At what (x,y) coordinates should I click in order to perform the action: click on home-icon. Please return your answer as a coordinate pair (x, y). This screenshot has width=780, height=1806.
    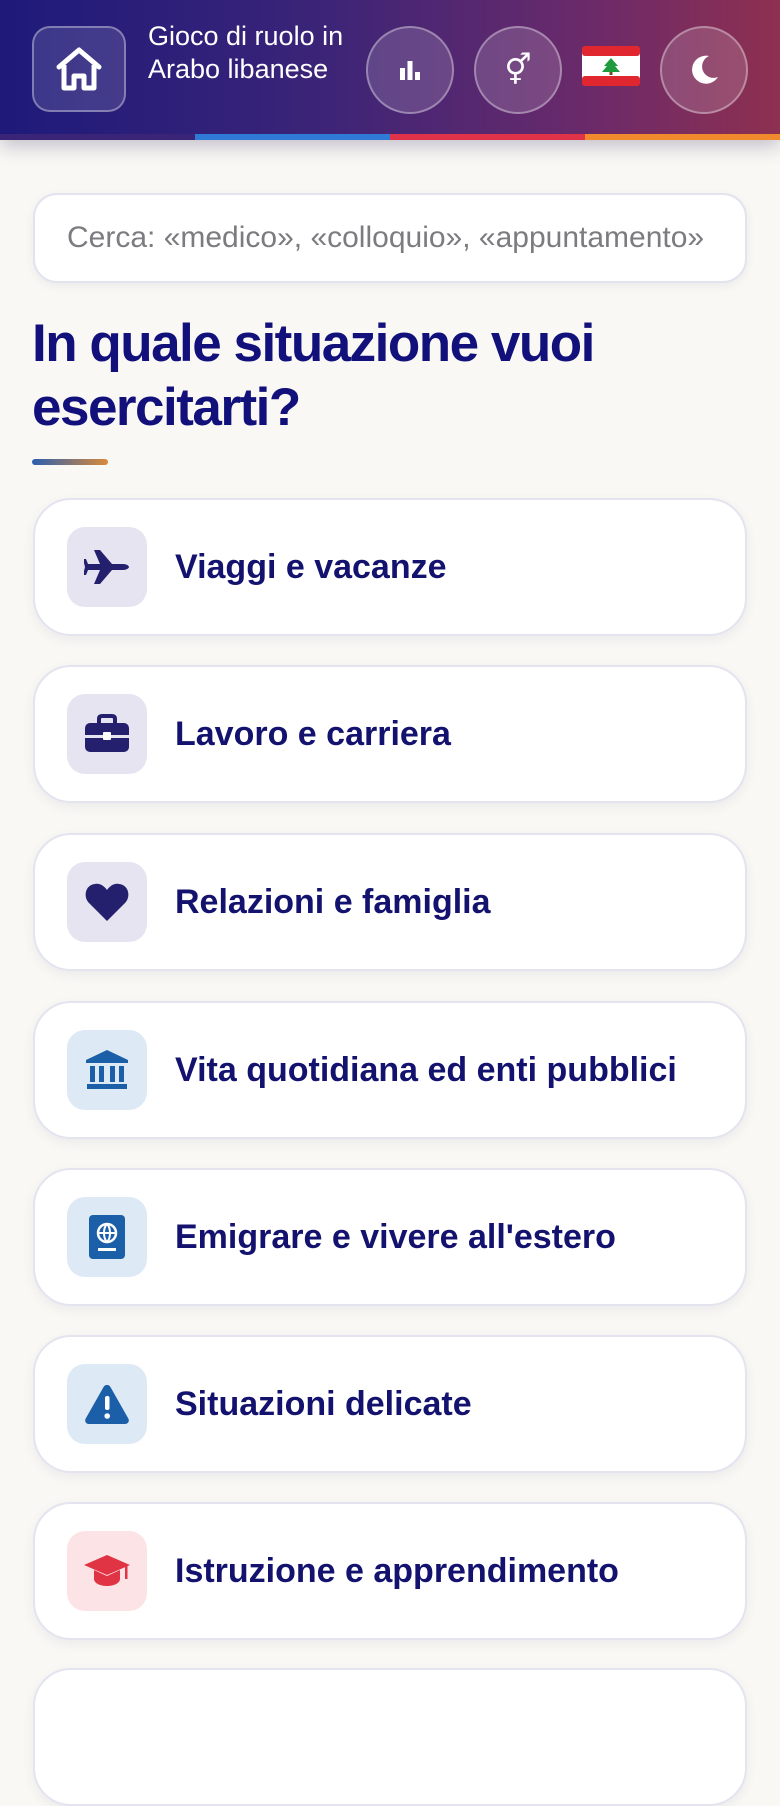
    Looking at the image, I should click on (79, 69).